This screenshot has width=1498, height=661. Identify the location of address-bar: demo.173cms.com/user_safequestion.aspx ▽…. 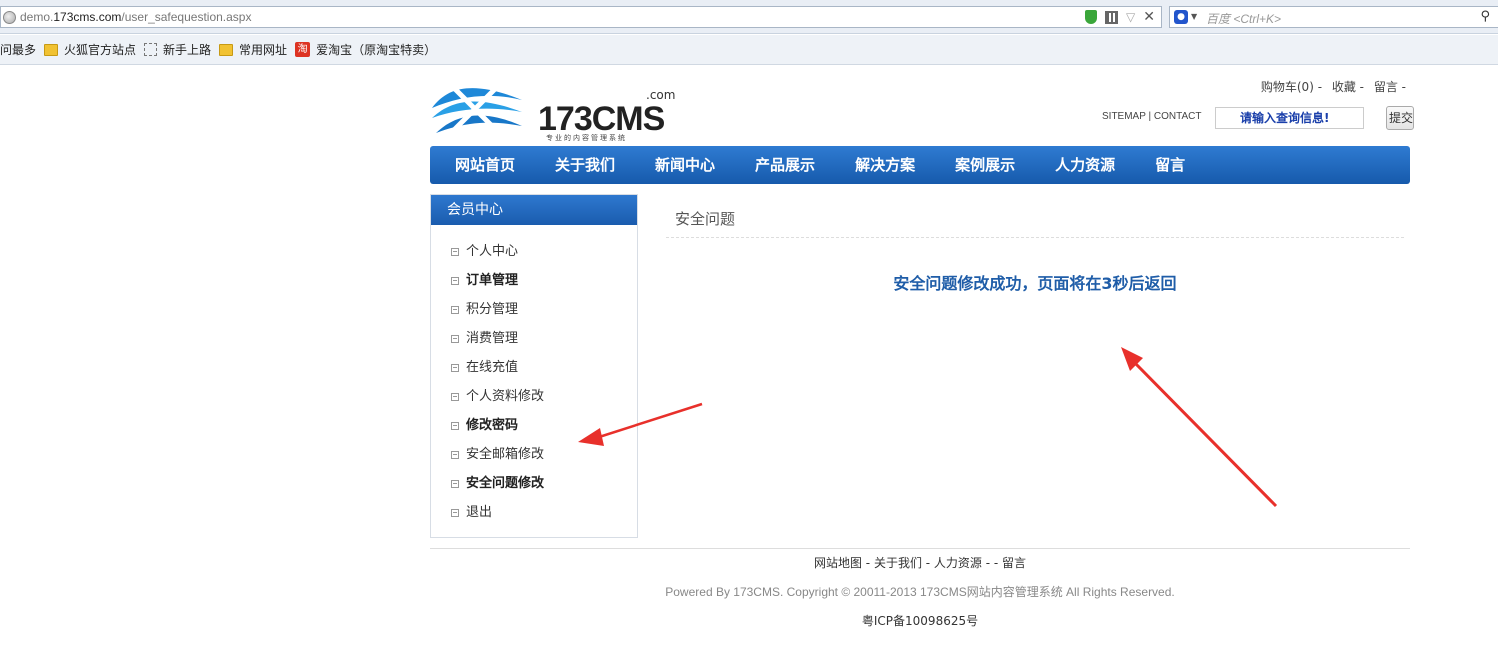
(581, 17).